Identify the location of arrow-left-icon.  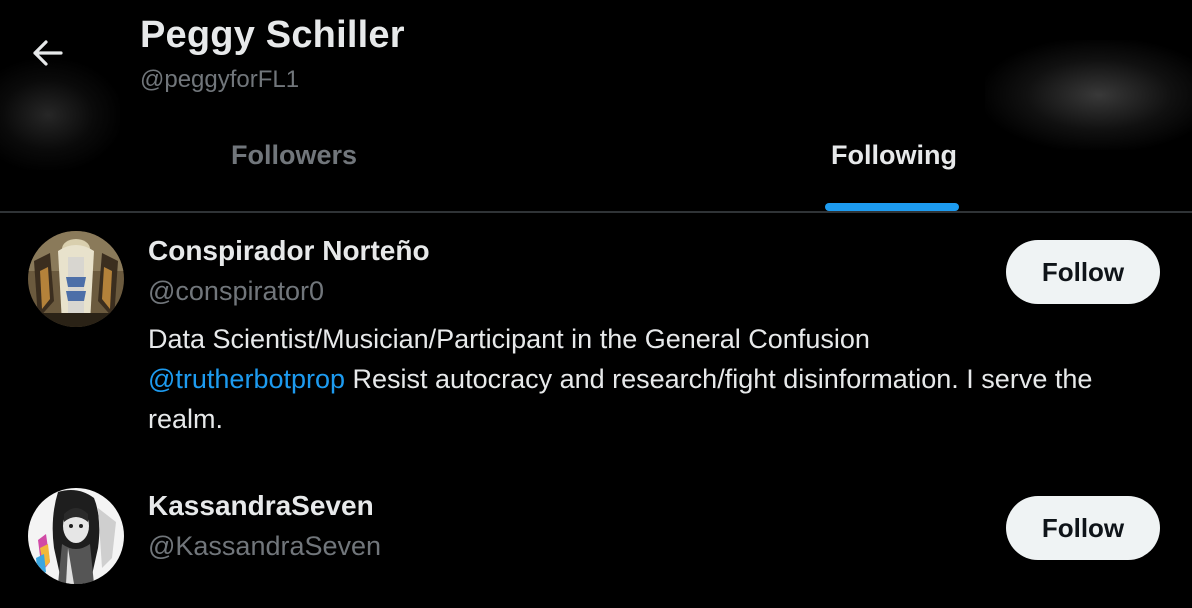
(48, 53).